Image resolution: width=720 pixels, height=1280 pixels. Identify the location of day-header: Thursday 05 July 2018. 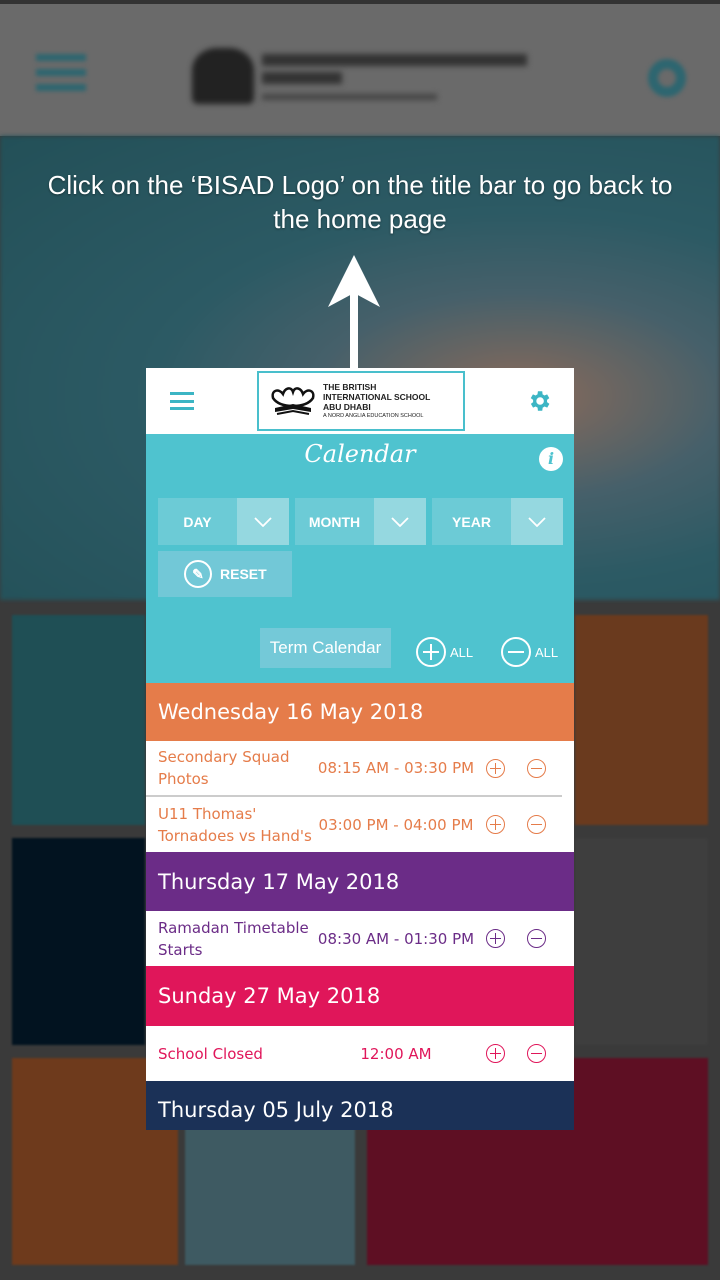
(360, 1105).